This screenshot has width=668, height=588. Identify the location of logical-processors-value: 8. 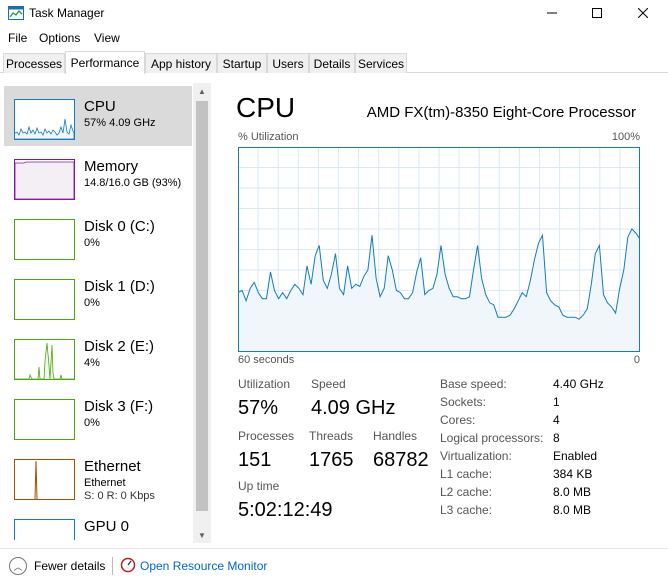
(556, 438).